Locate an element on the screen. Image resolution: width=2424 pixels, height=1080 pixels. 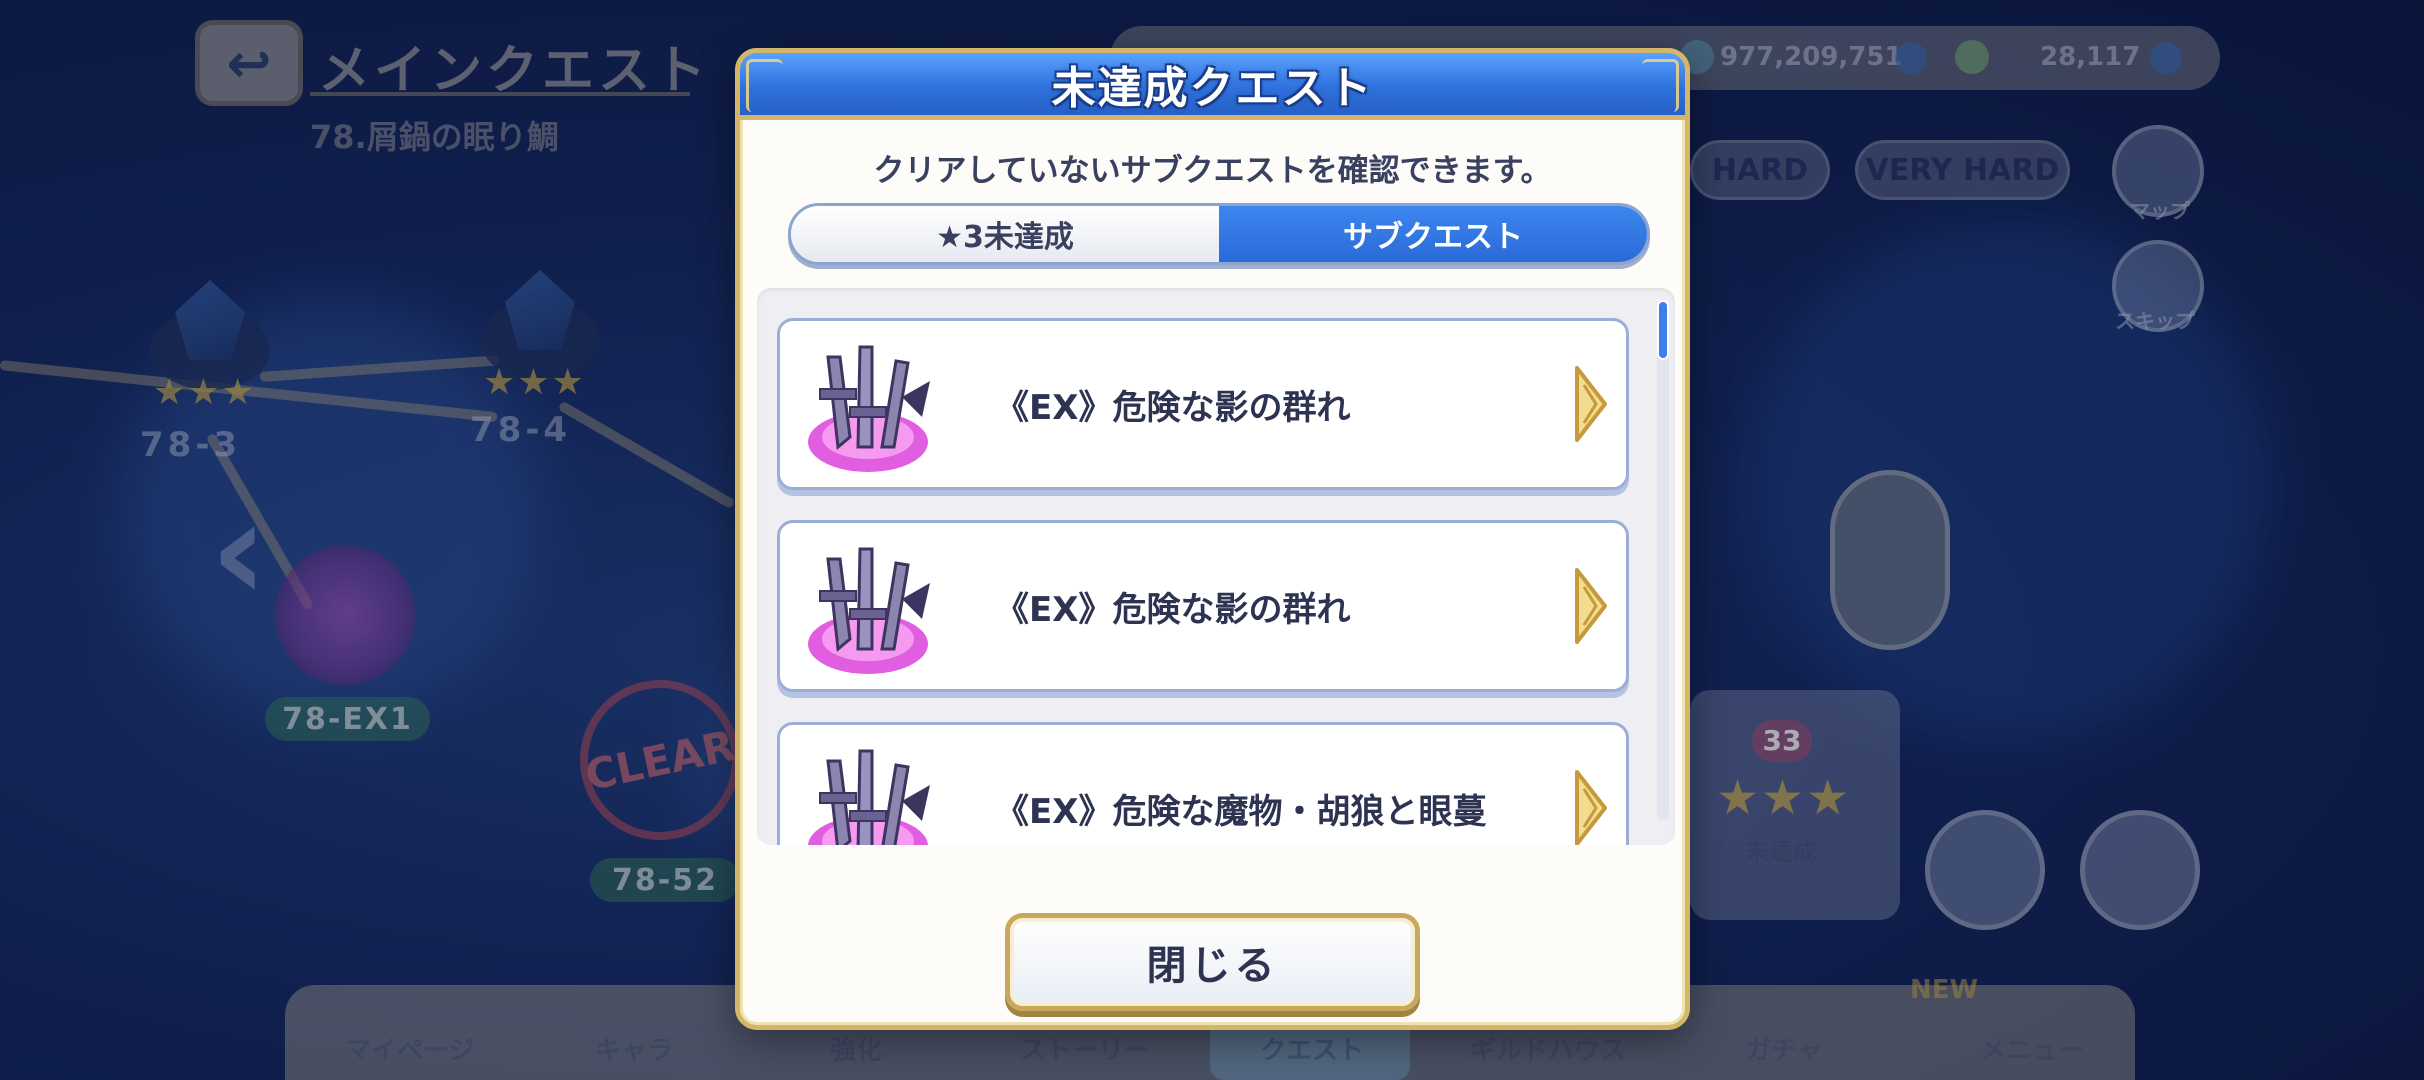
quest-list-item: 《EX》危険な魔物・胡狼と眼蔓 is located at coordinates (1203, 783).